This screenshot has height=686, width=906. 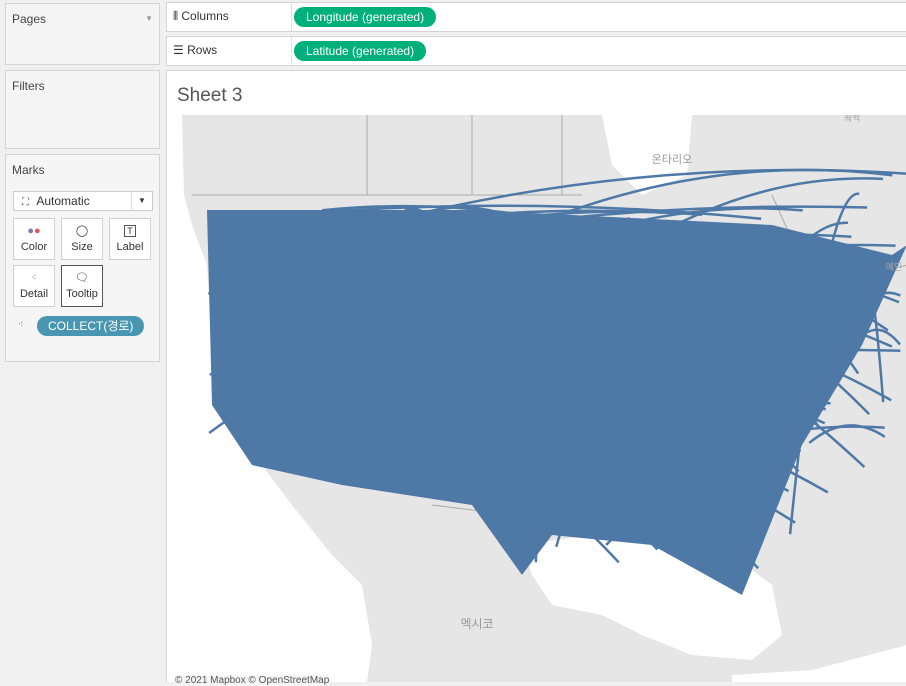 What do you see at coordinates (130, 247) in the screenshot?
I see `label-label: Label` at bounding box center [130, 247].